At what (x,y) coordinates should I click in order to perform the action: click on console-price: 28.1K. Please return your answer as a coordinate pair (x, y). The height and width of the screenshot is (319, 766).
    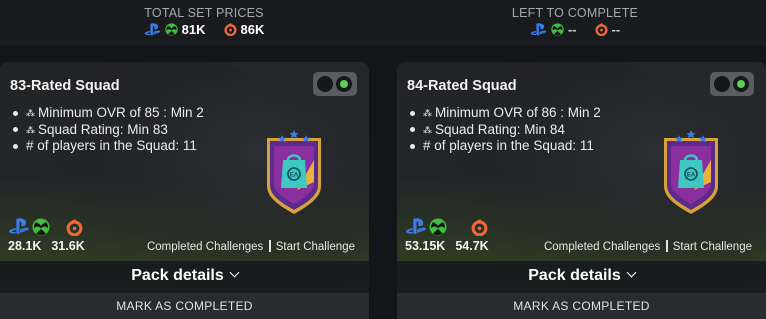
    Looking at the image, I should click on (25, 246).